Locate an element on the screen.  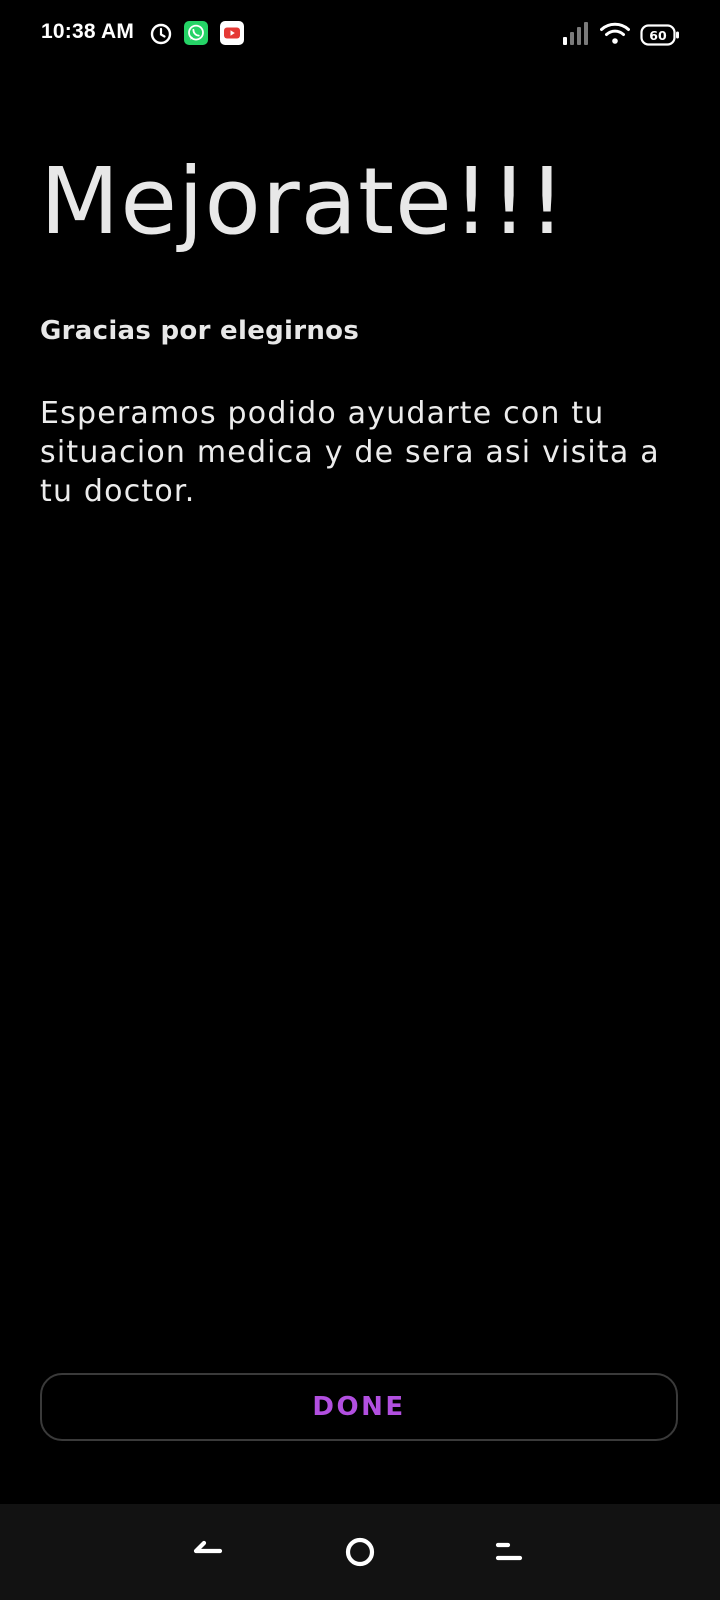
battery-icon: 60 is located at coordinates (659, 35).